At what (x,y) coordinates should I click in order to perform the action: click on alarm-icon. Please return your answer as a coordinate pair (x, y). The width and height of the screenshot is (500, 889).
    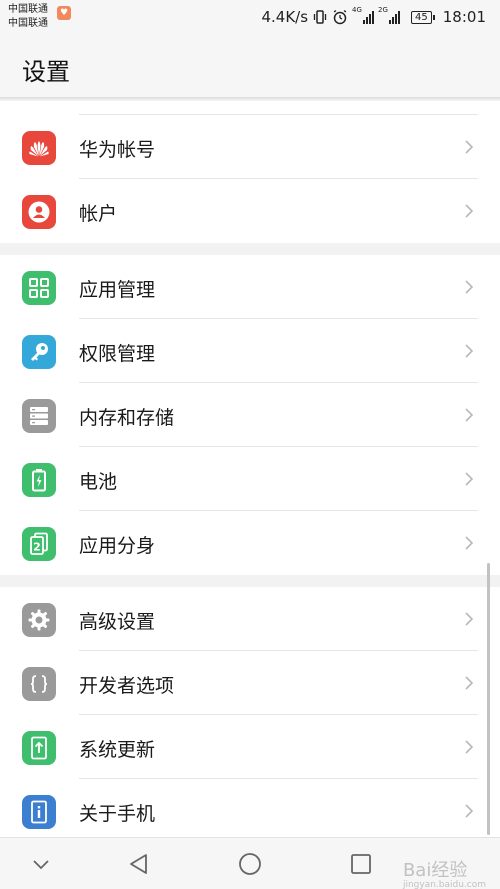
    Looking at the image, I should click on (340, 17).